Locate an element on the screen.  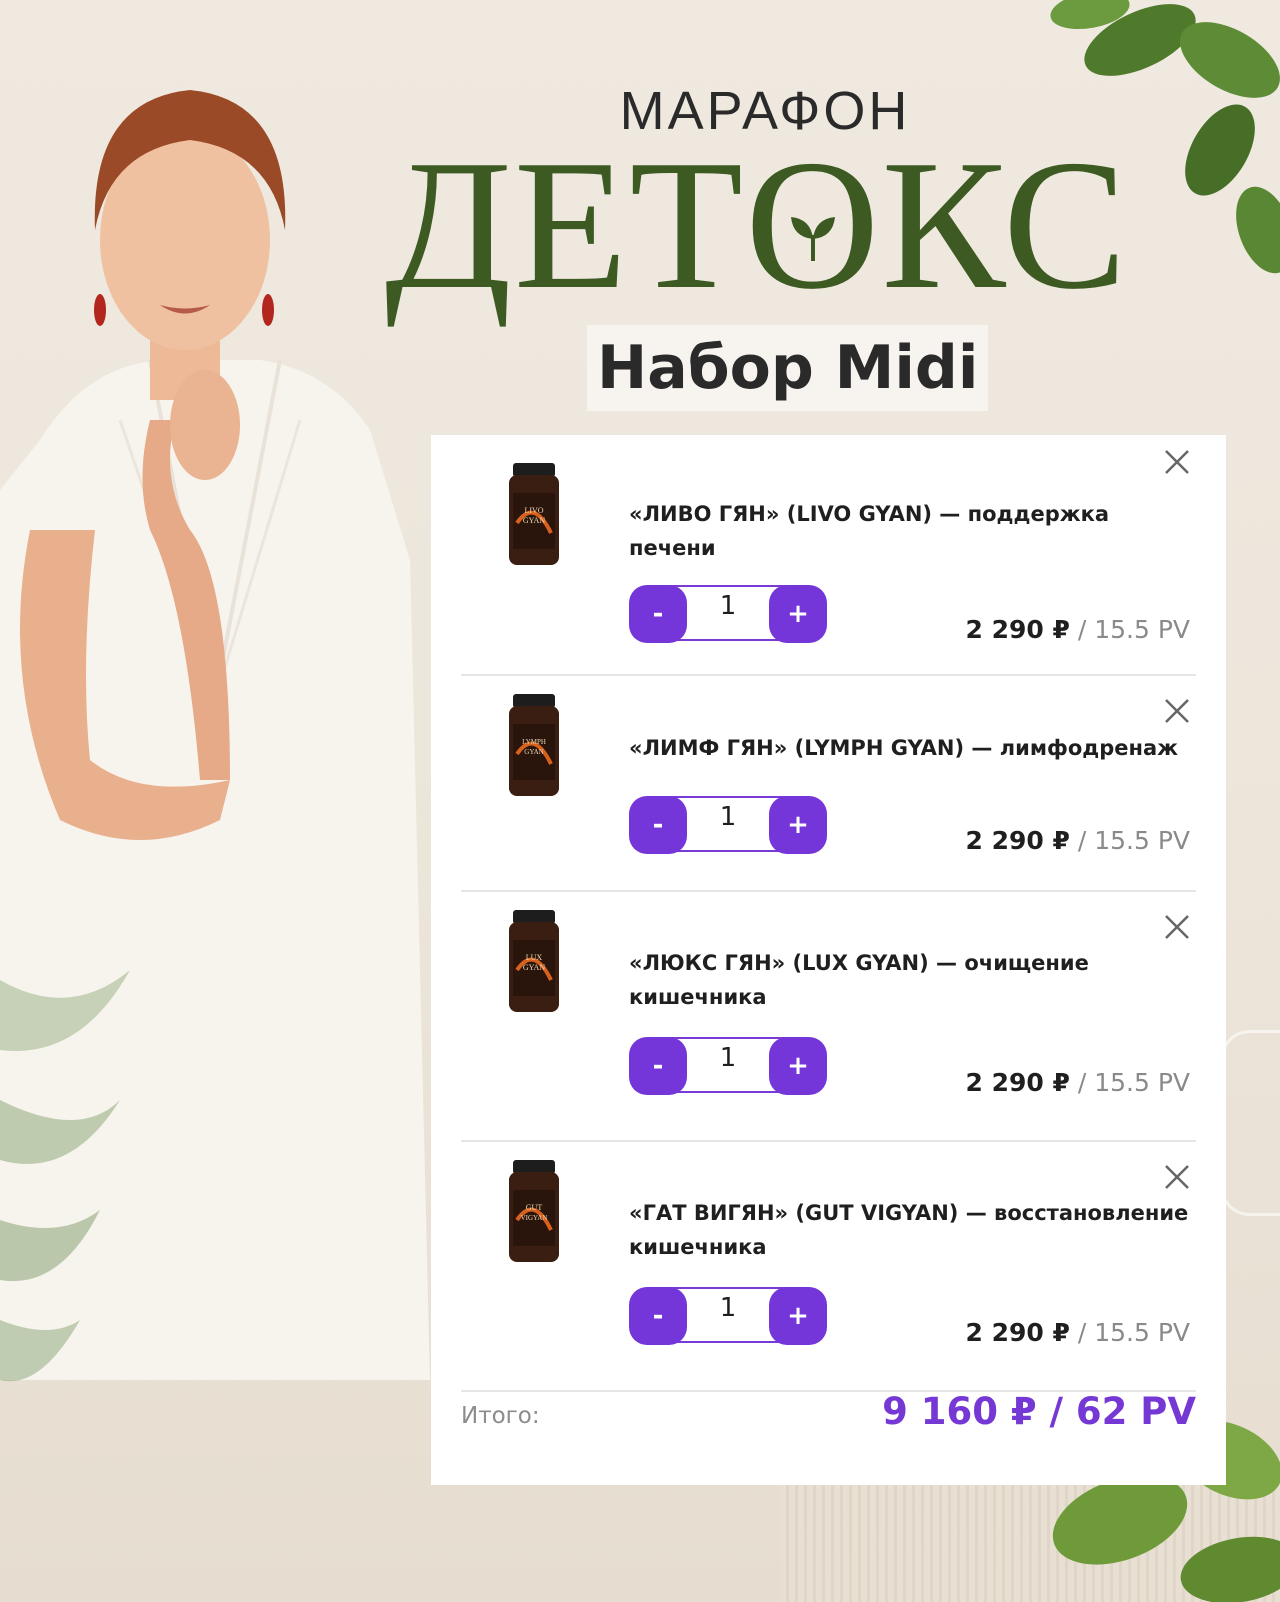
palm-leaf-decoration is located at coordinates (65, 1176).